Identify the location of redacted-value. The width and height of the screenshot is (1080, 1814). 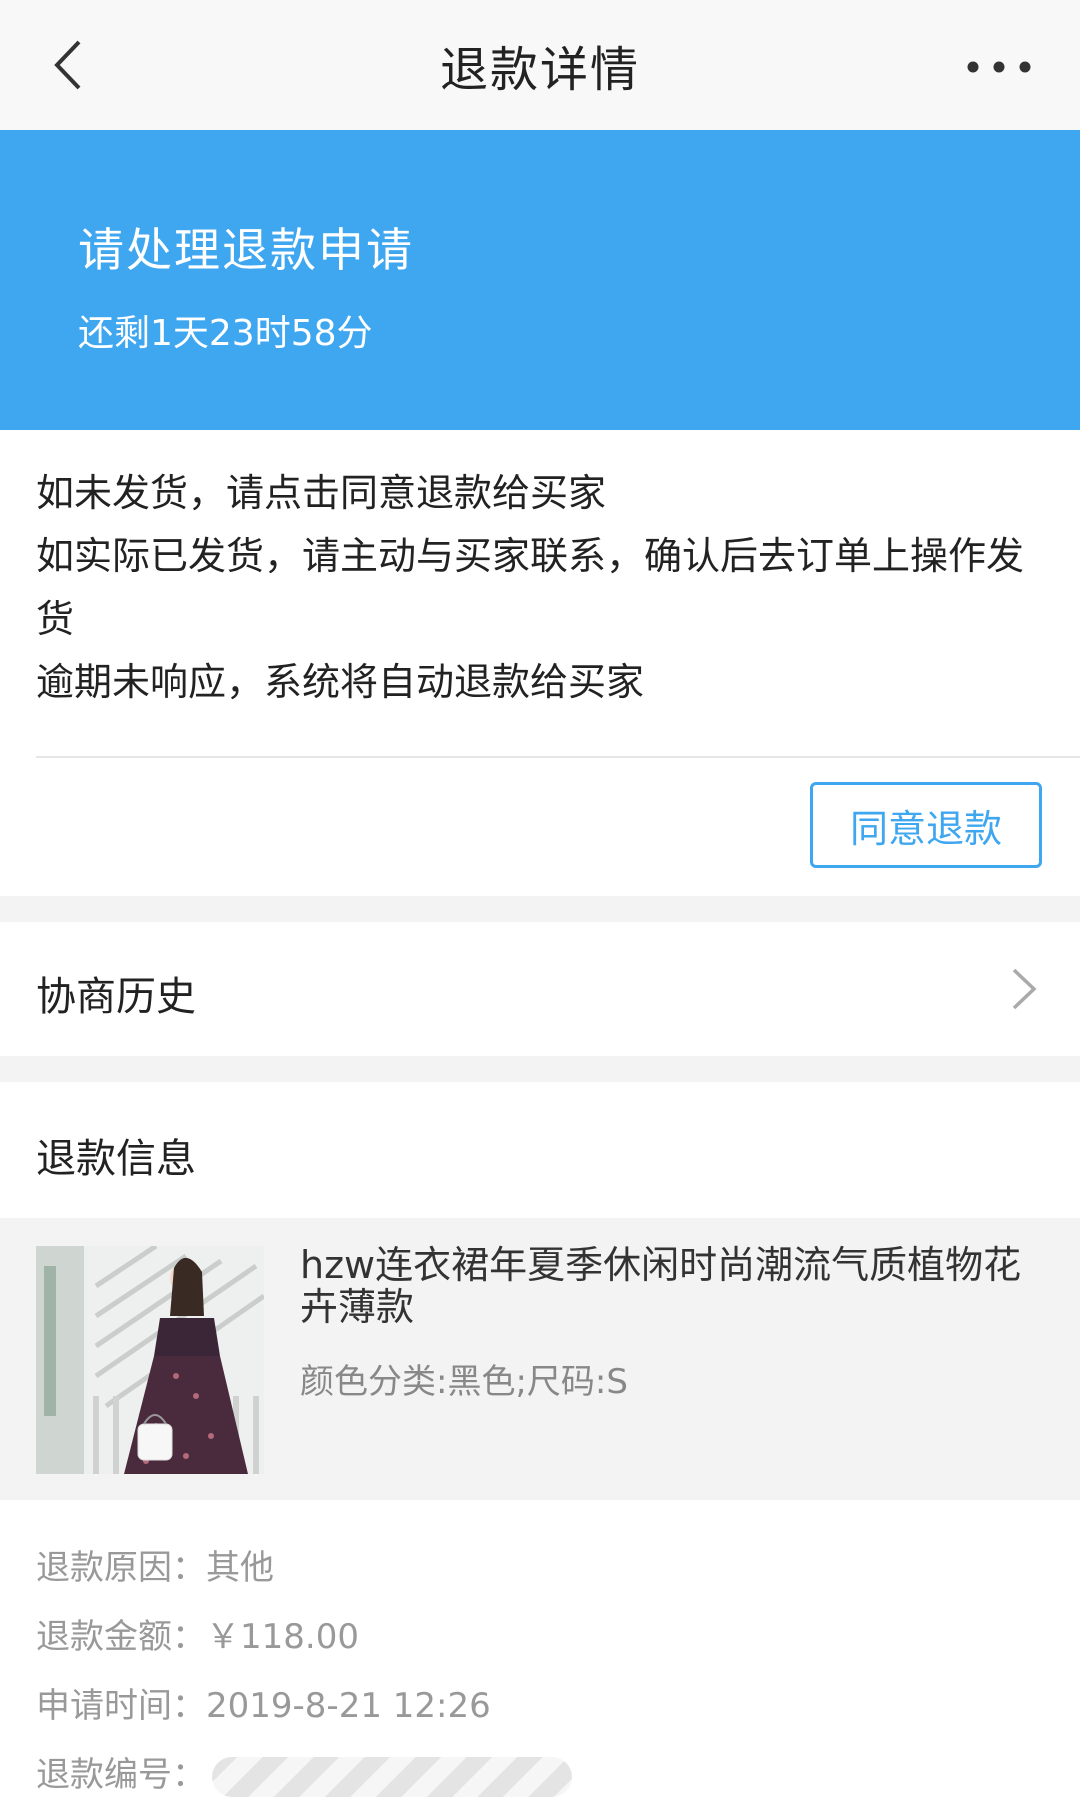
(392, 1776).